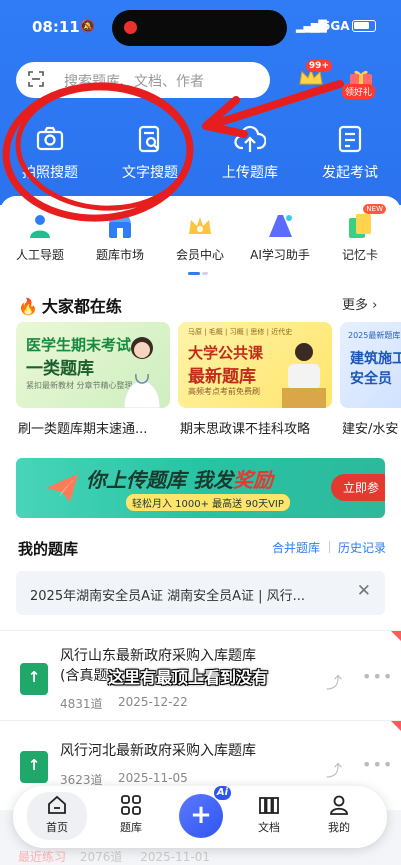 This screenshot has width=401, height=865. What do you see at coordinates (364, 591) in the screenshot?
I see `close-icon: ✕` at bounding box center [364, 591].